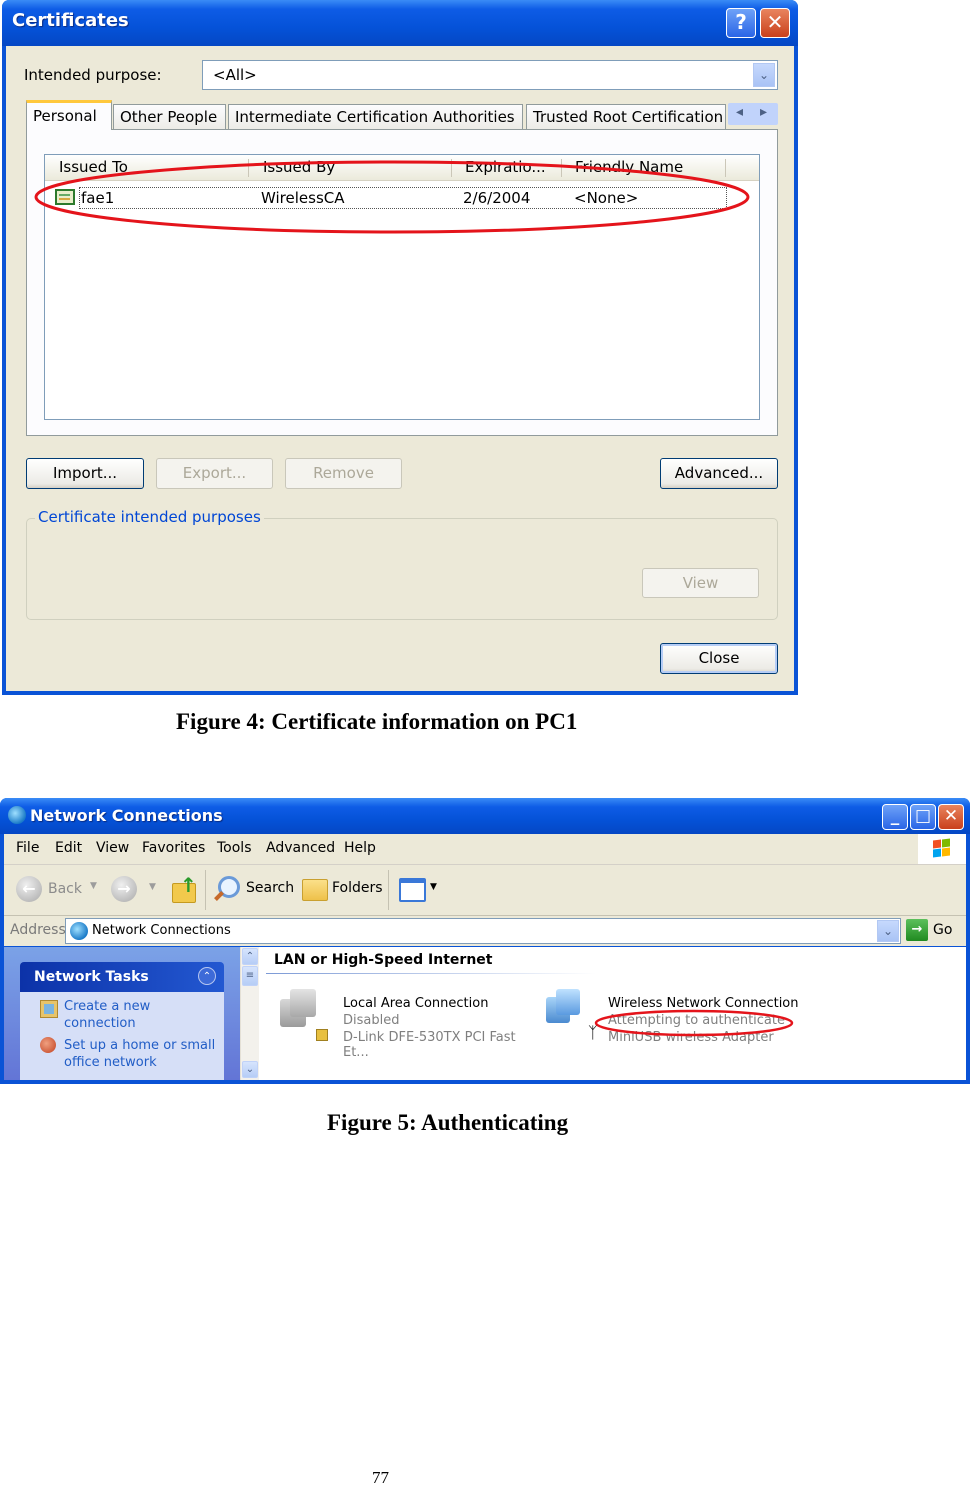  What do you see at coordinates (69, 115) in the screenshot?
I see `tab-personal: Personal` at bounding box center [69, 115].